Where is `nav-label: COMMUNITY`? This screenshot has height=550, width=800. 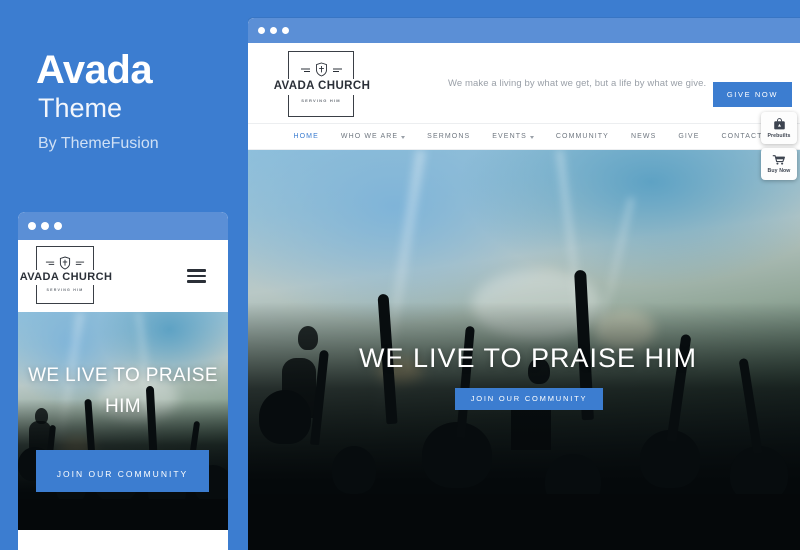
nav-label: COMMUNITY is located at coordinates (582, 136).